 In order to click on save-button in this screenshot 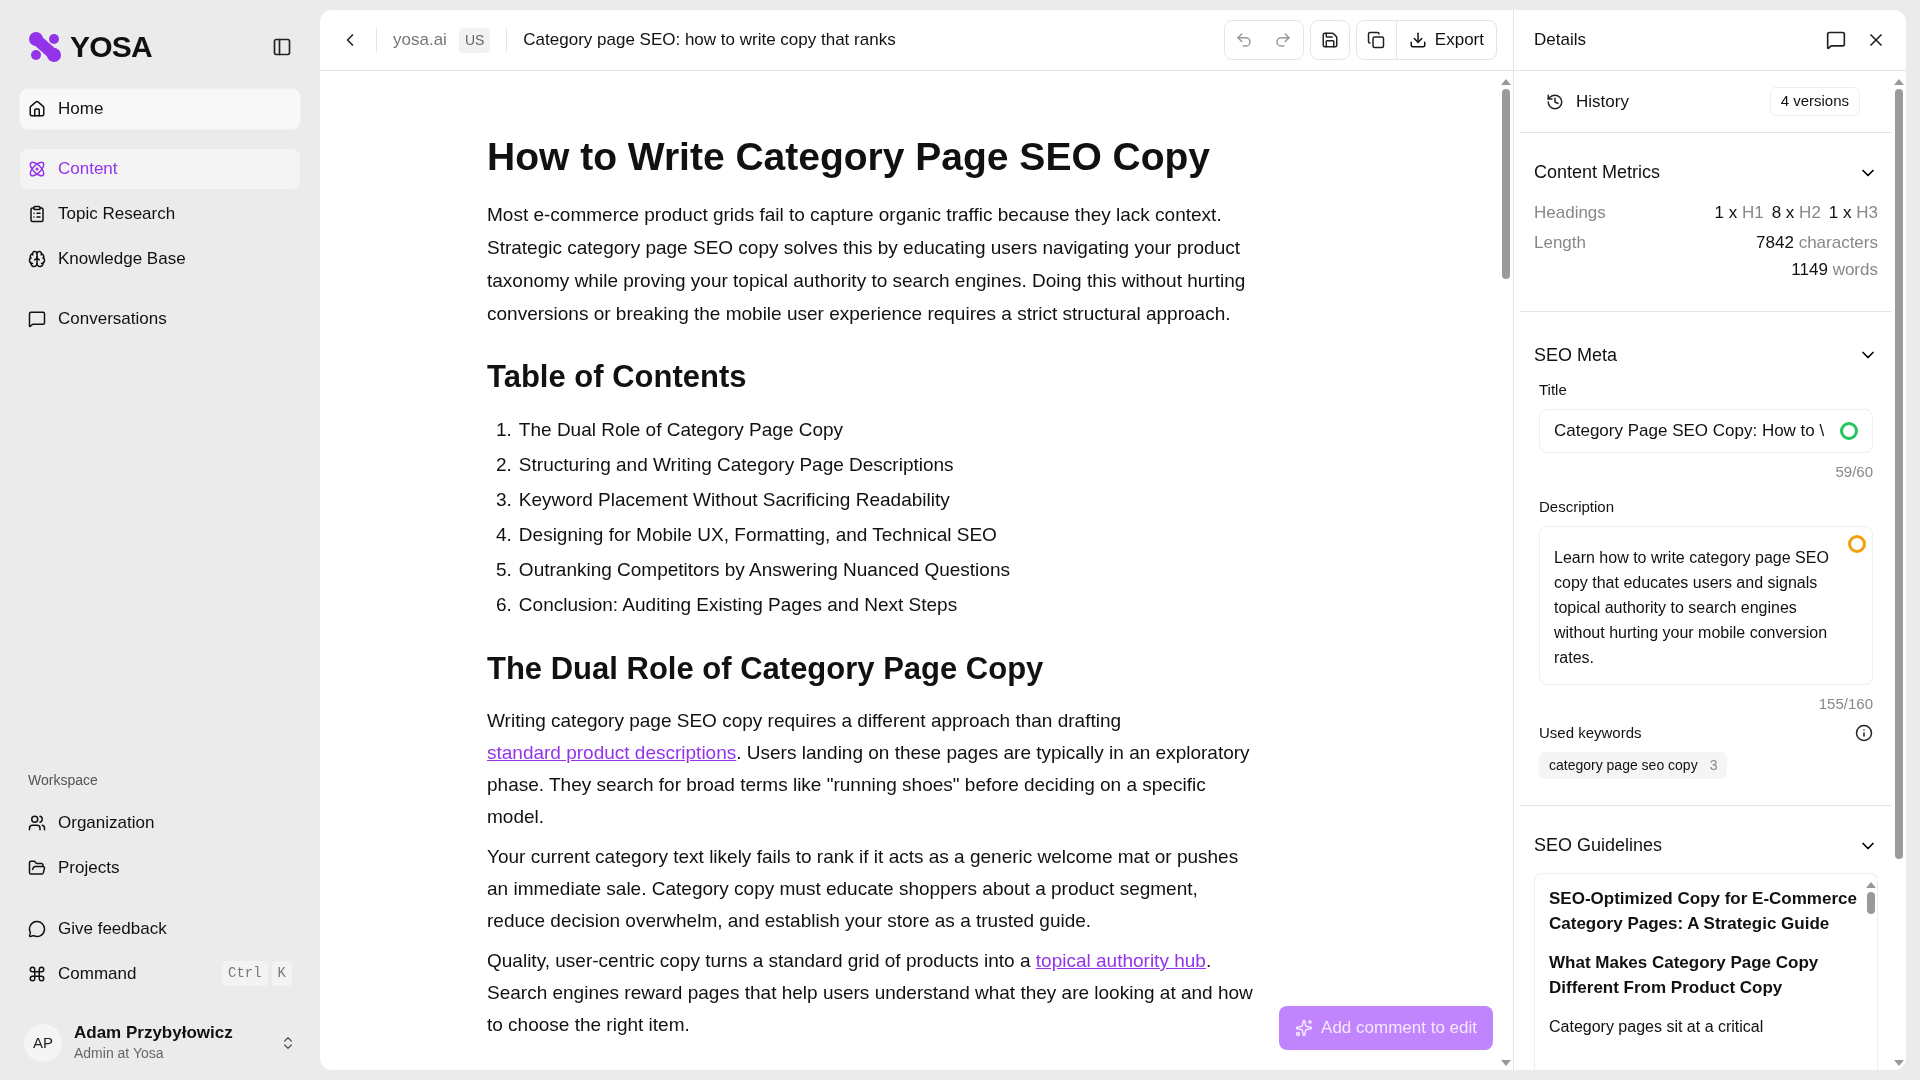, I will do `click(1329, 40)`.